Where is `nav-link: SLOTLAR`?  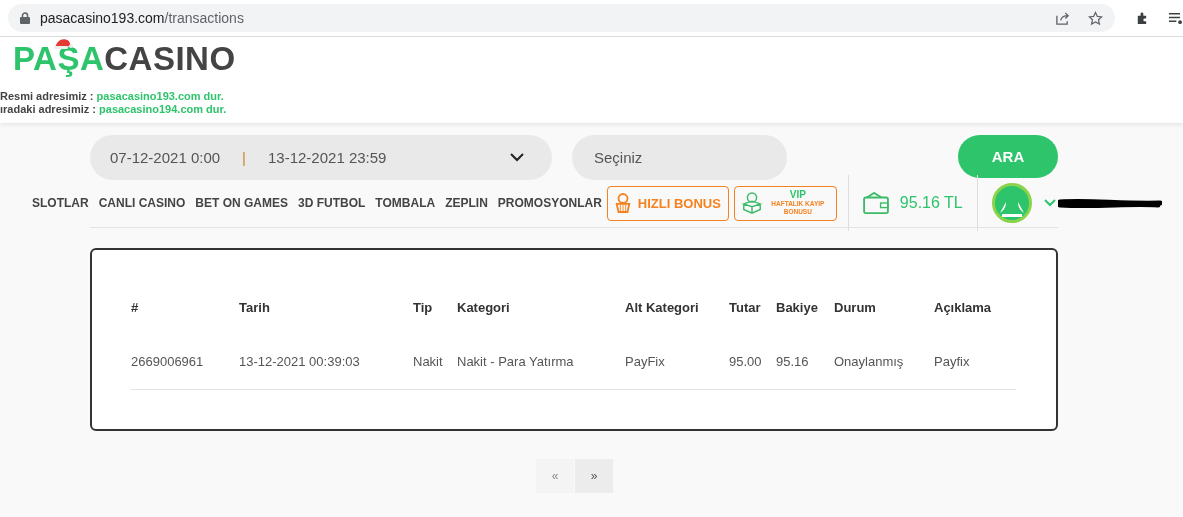
nav-link: SLOTLAR is located at coordinates (60, 203).